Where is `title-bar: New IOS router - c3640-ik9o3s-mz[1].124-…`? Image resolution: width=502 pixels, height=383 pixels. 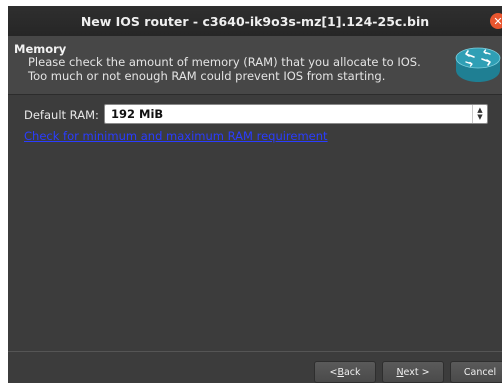
title-bar: New IOS router - c3640-ik9o3s-mz[1].124-… is located at coordinates (255, 21).